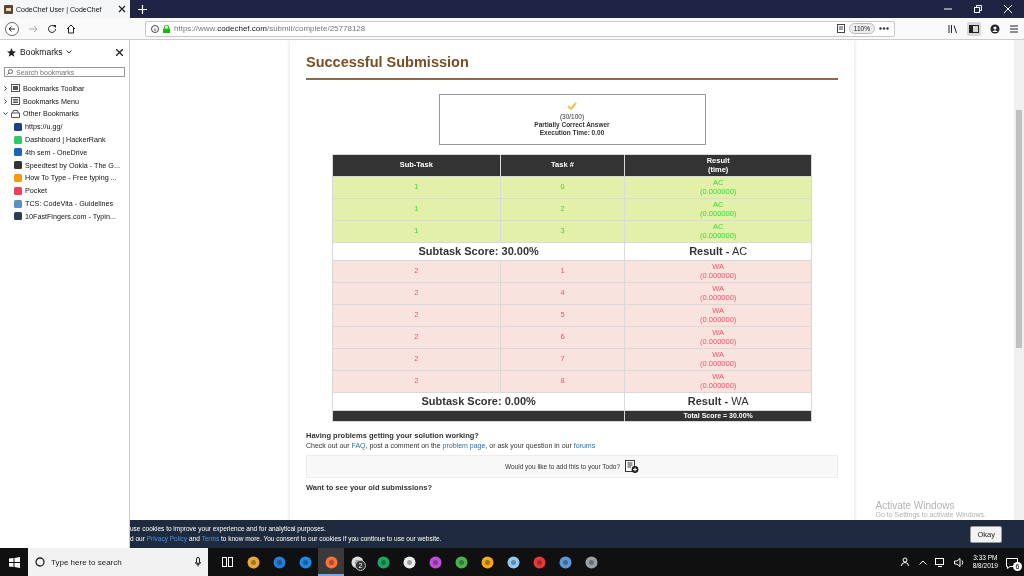 This screenshot has width=1024, height=576. Describe the element at coordinates (718, 401) in the screenshot. I see `subtask-result: Result - WA` at that location.